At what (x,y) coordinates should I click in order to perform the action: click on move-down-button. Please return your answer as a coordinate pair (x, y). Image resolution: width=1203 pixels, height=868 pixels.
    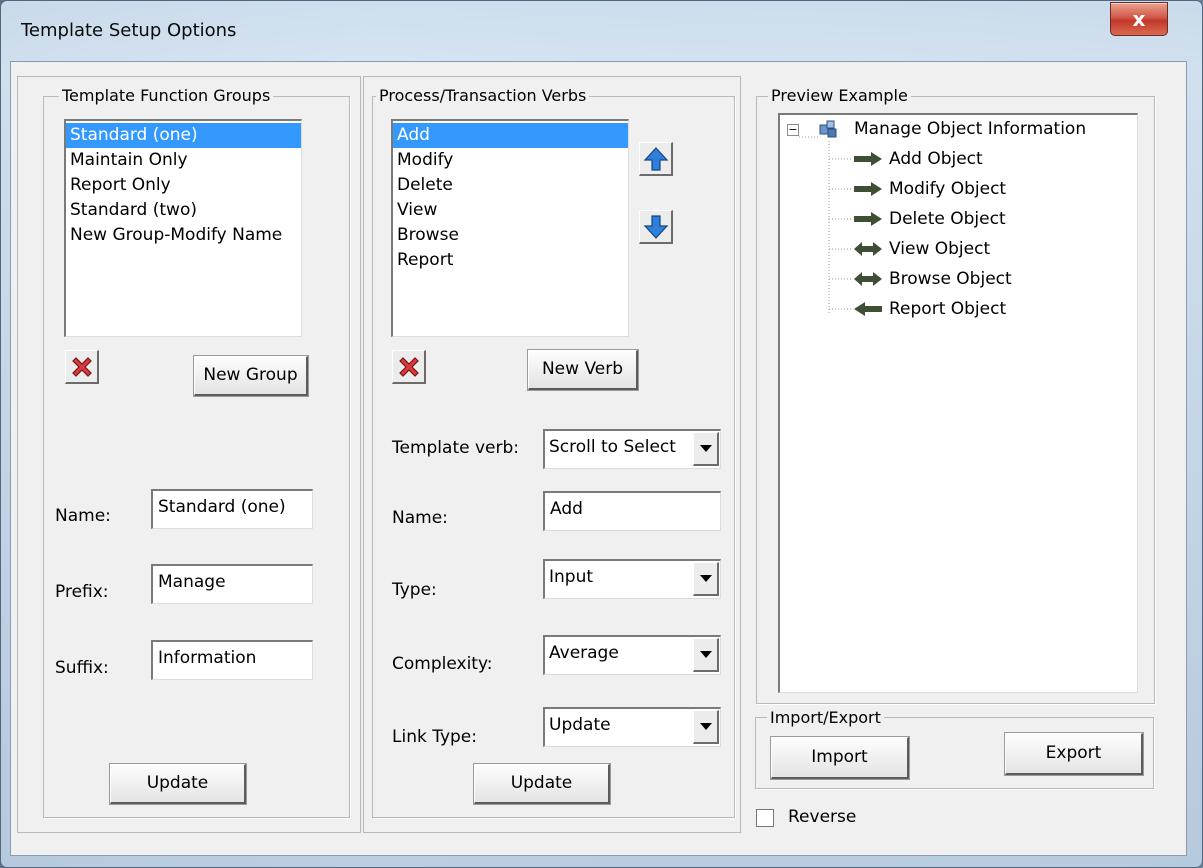
    Looking at the image, I should click on (656, 227).